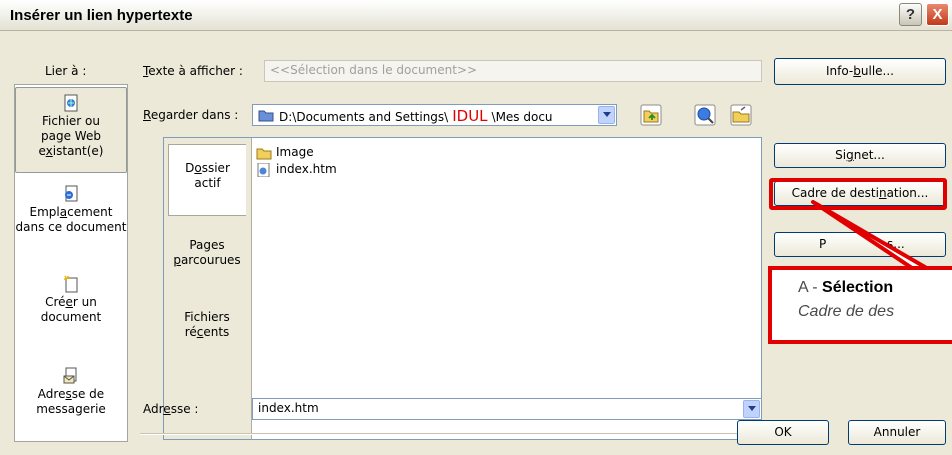 The image size is (952, 455). I want to click on link-existing-file-or-web-page: Fichier ou page Web existant(e), so click(71, 130).